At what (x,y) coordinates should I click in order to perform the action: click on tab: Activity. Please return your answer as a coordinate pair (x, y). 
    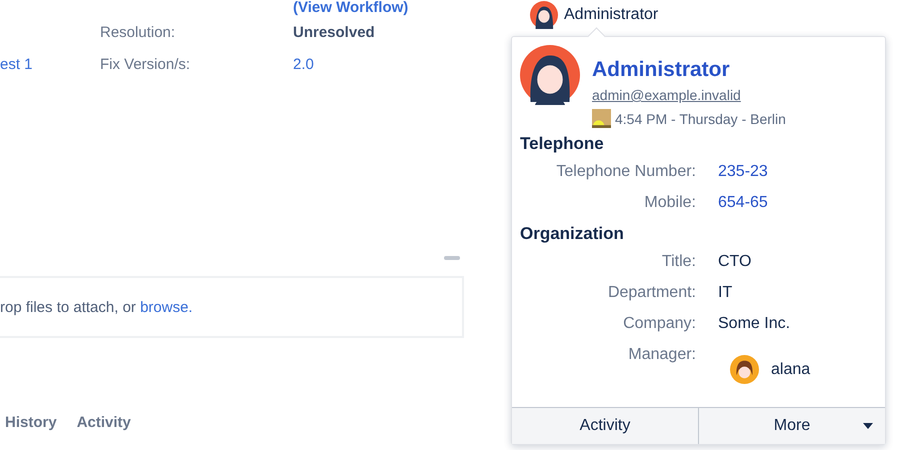
    Looking at the image, I should click on (103, 422).